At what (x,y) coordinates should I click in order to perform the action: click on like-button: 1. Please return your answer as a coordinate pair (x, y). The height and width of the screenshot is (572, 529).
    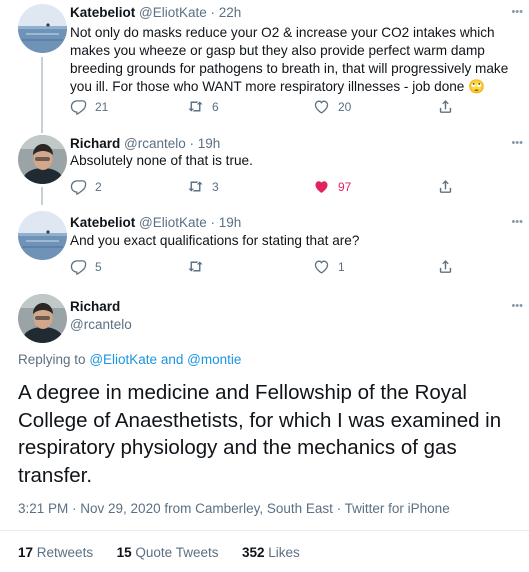
    Looking at the image, I should click on (329, 266).